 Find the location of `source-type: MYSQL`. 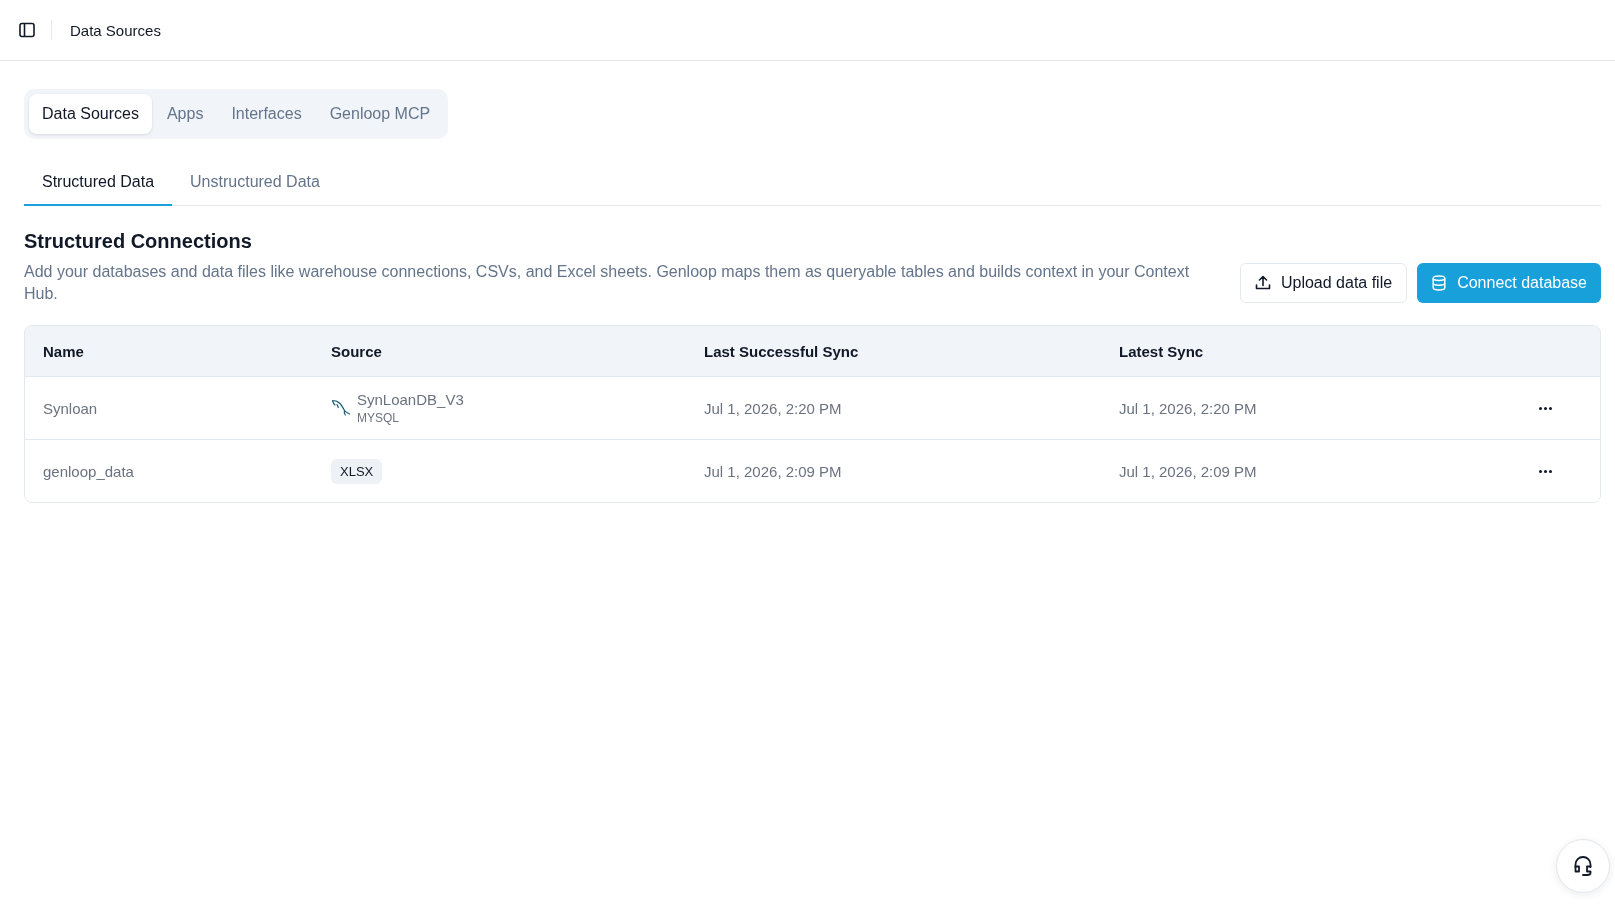

source-type: MYSQL is located at coordinates (378, 418).